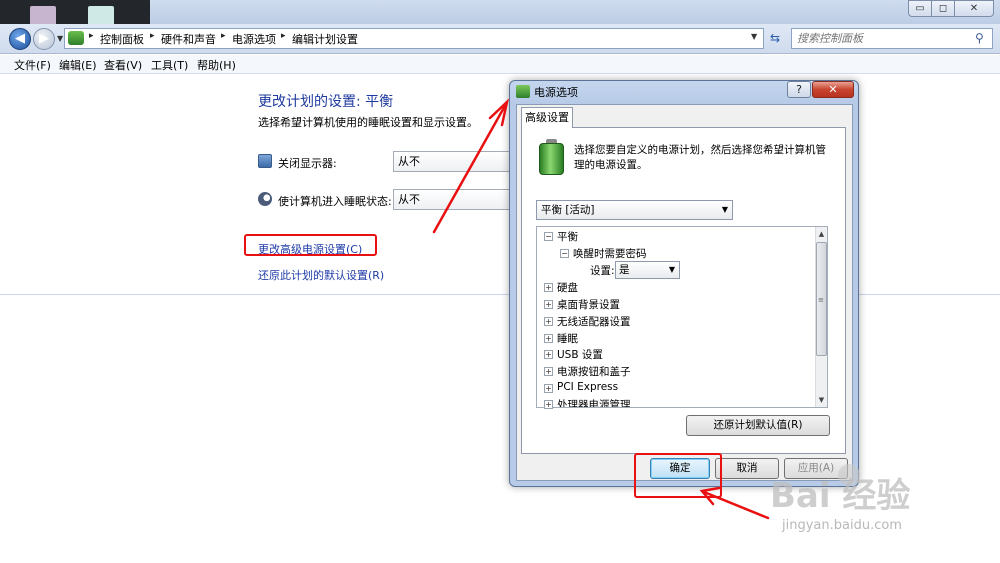 The image size is (1000, 563). What do you see at coordinates (842, 525) in the screenshot?
I see `watermark-url: jingyan.baidu.com` at bounding box center [842, 525].